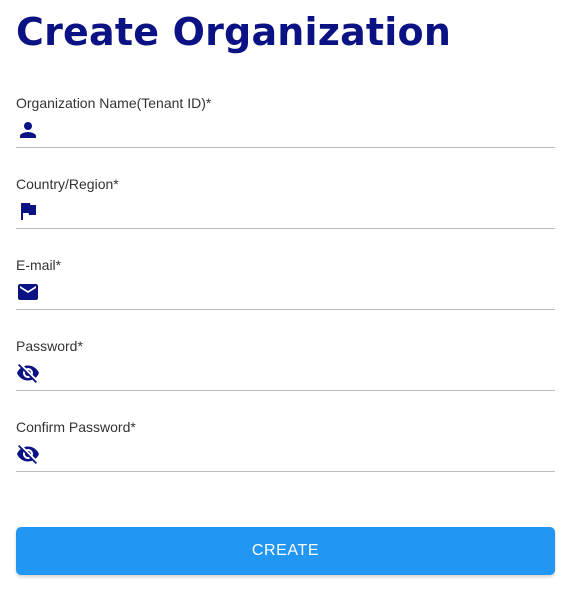  Describe the element at coordinates (285, 551) in the screenshot. I see `create-button: CREATE` at that location.